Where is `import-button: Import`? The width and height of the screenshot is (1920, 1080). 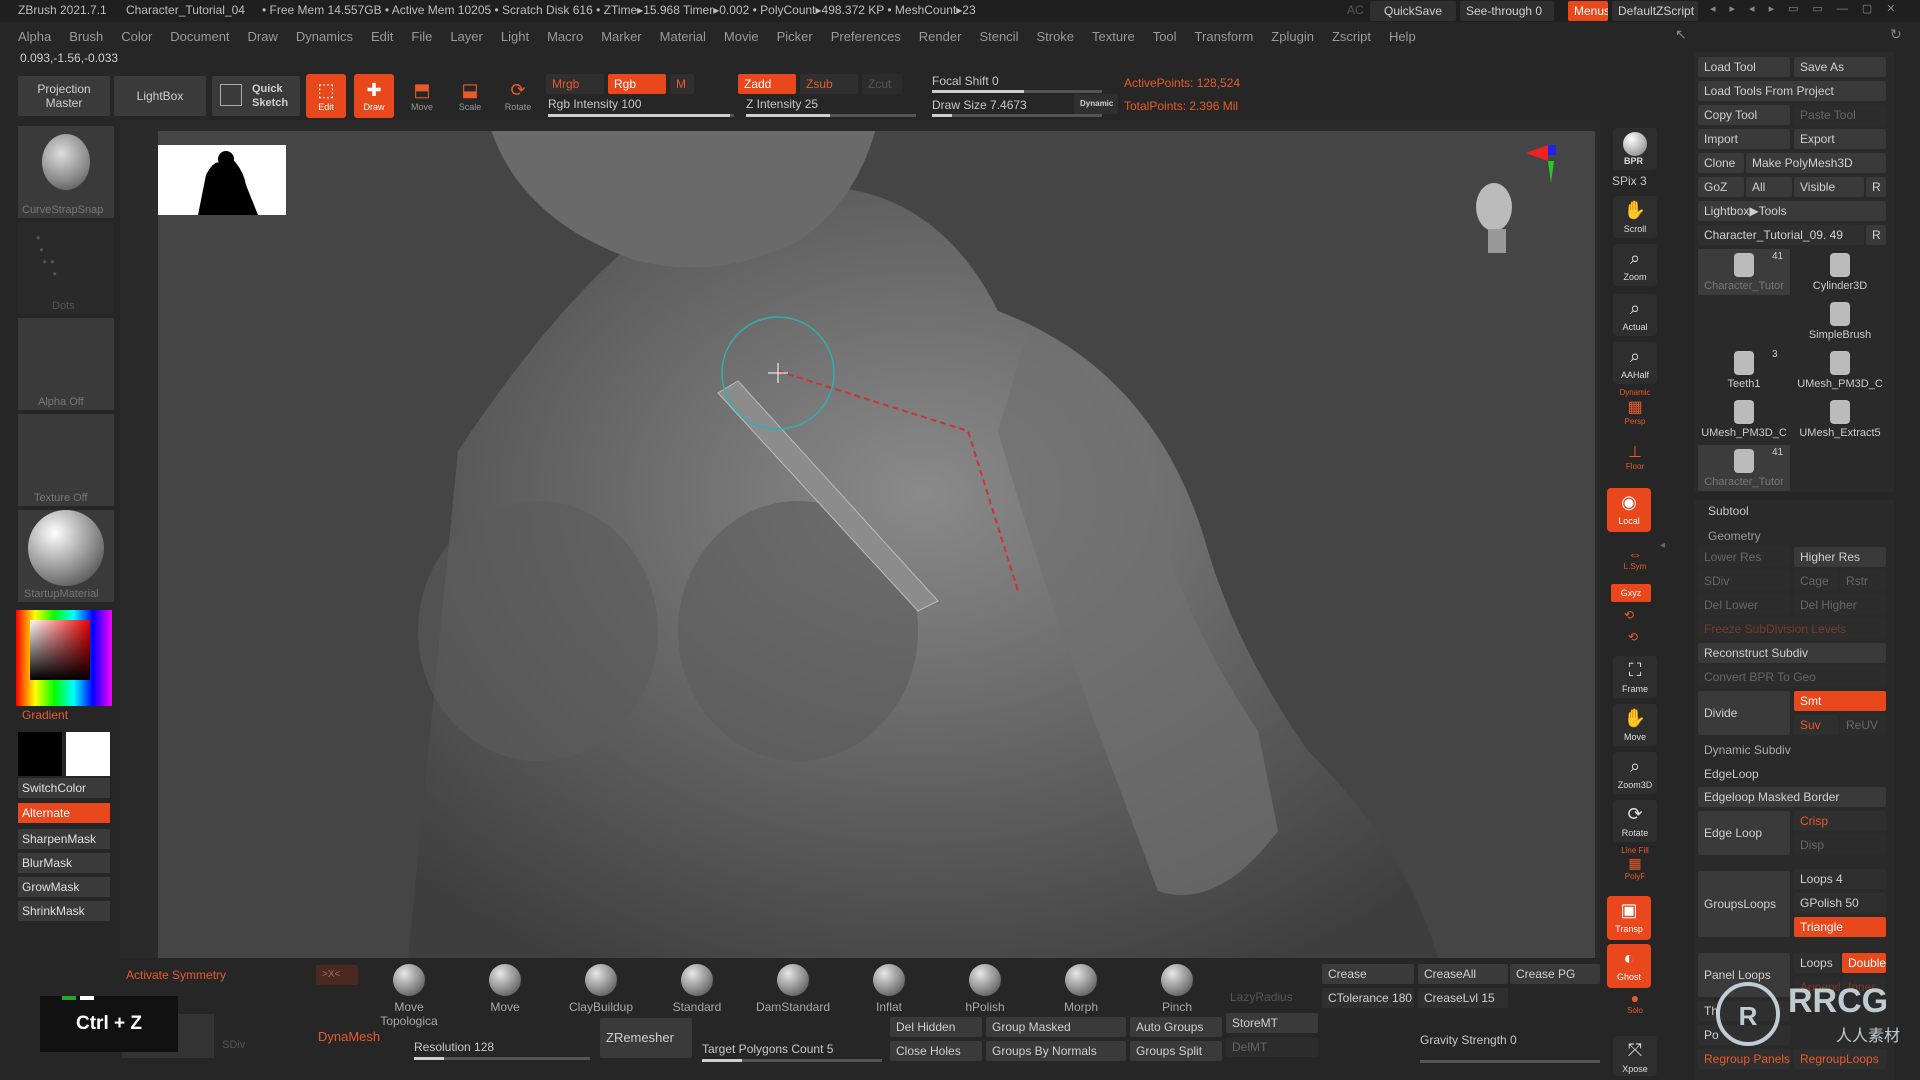
import-button: Import is located at coordinates (1744, 139).